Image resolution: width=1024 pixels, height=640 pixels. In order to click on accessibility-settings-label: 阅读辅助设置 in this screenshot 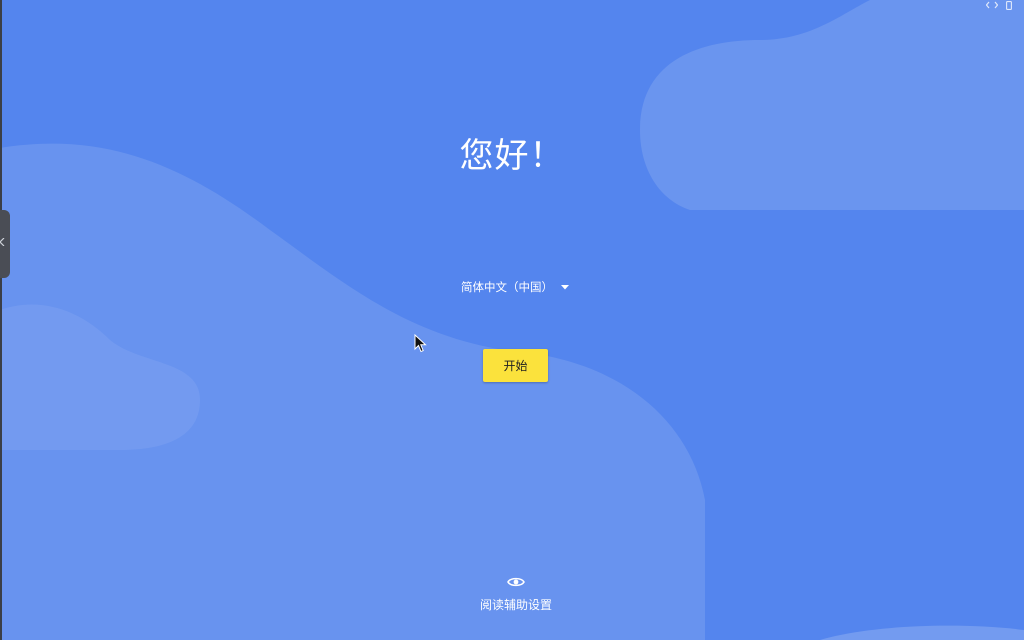, I will do `click(515, 605)`.